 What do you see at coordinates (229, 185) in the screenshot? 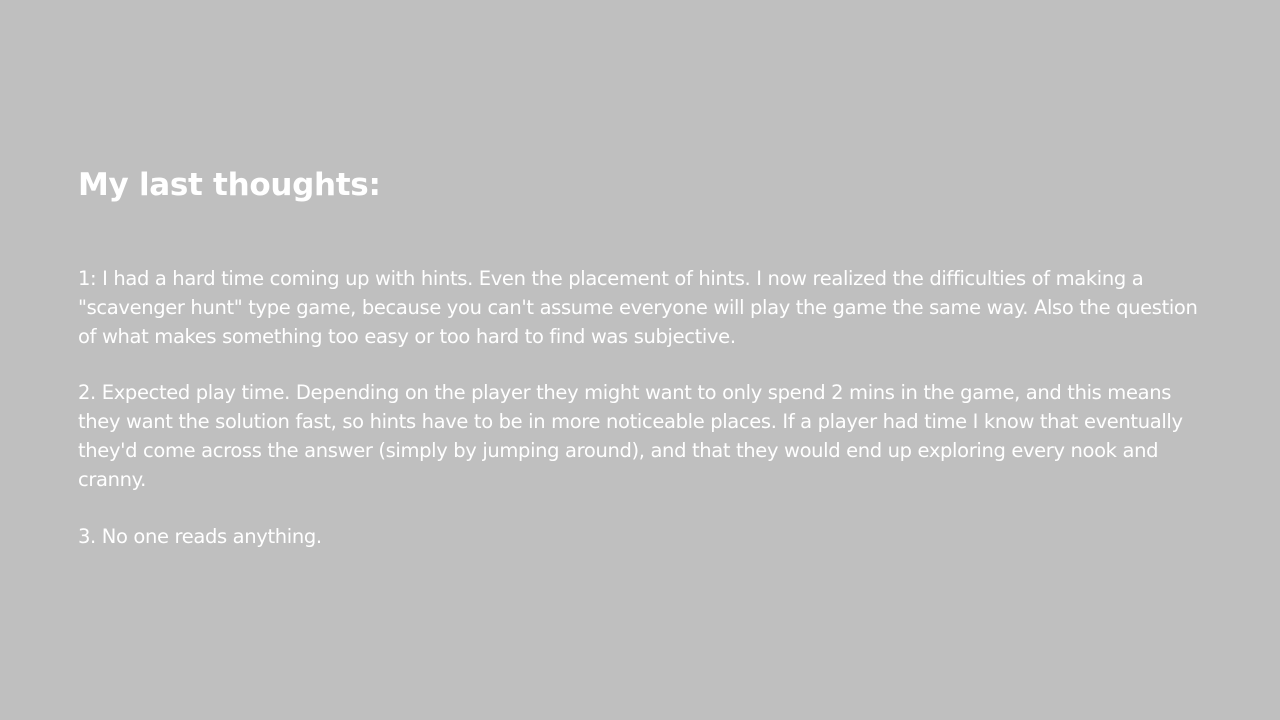
I see `slide-title: My last thoughts:` at bounding box center [229, 185].